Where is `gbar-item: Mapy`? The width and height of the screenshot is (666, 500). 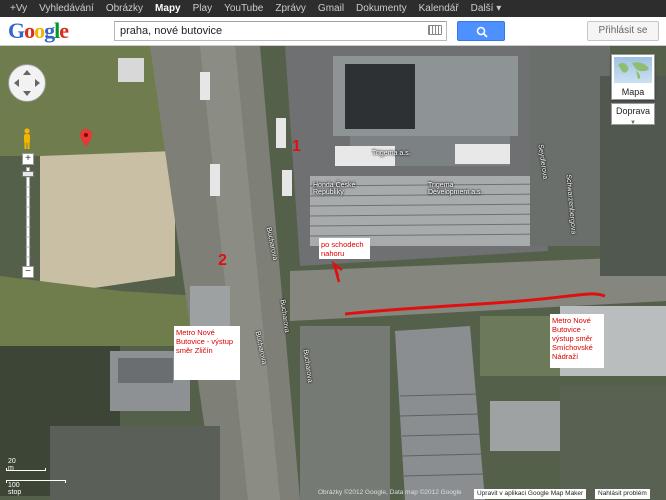
gbar-item: Mapy is located at coordinates (168, 8).